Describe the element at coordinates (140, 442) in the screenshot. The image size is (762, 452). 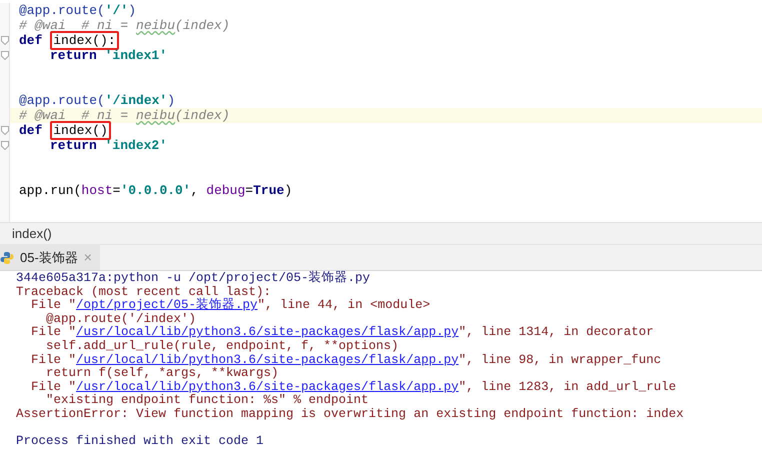
I see `console-text: Process finished with exit code 1` at that location.